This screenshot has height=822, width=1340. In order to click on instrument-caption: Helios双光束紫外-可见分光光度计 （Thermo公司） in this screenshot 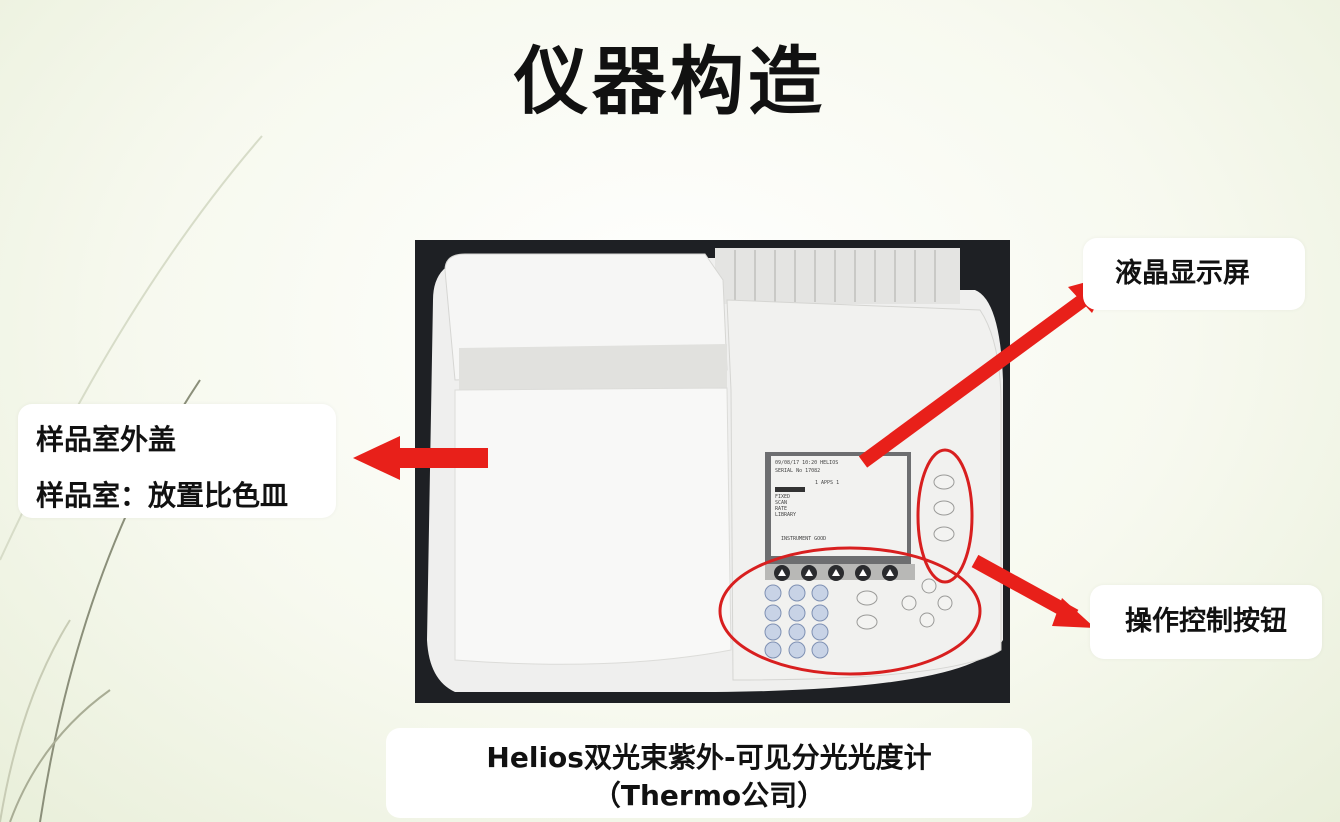, I will do `click(709, 773)`.